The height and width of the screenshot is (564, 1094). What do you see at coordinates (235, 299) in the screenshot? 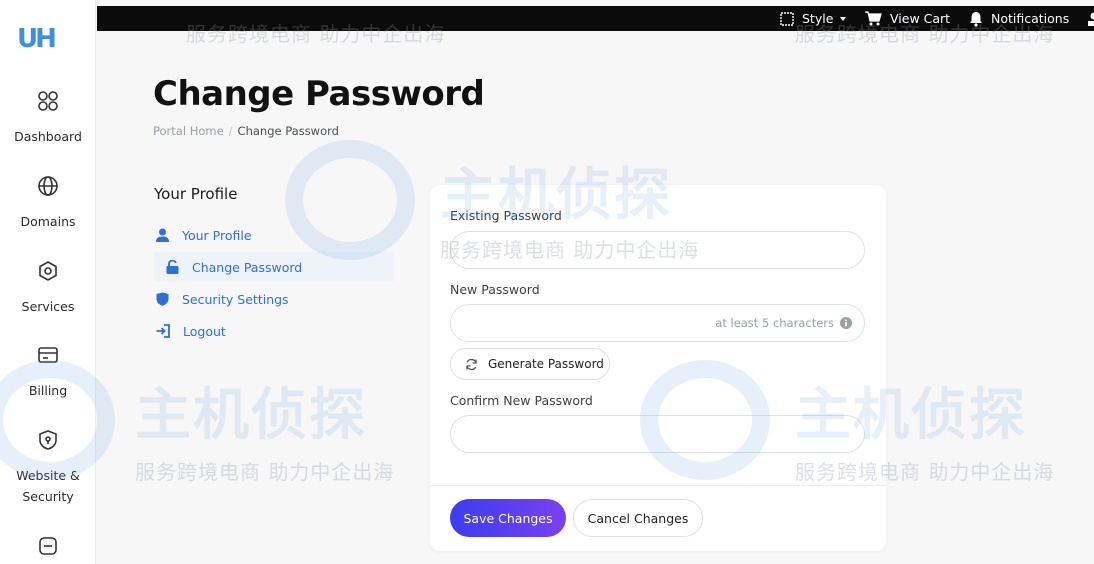
I see `menu-item-label: Security Settings` at bounding box center [235, 299].